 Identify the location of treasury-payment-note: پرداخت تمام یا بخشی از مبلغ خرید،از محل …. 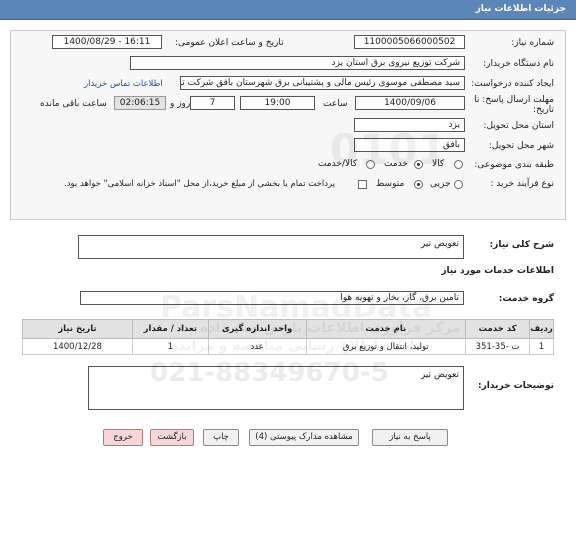
(200, 184).